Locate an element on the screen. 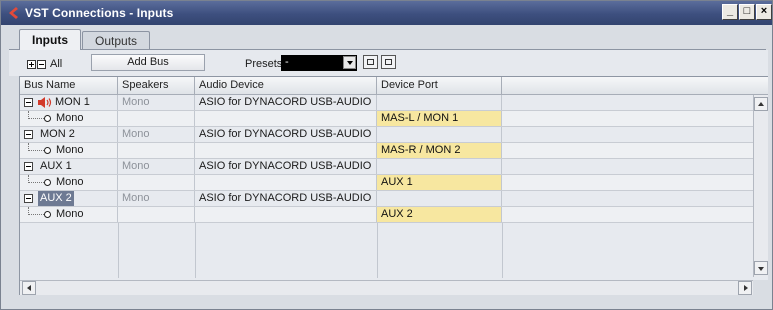 The width and height of the screenshot is (773, 310). scroll-down-button is located at coordinates (761, 268).